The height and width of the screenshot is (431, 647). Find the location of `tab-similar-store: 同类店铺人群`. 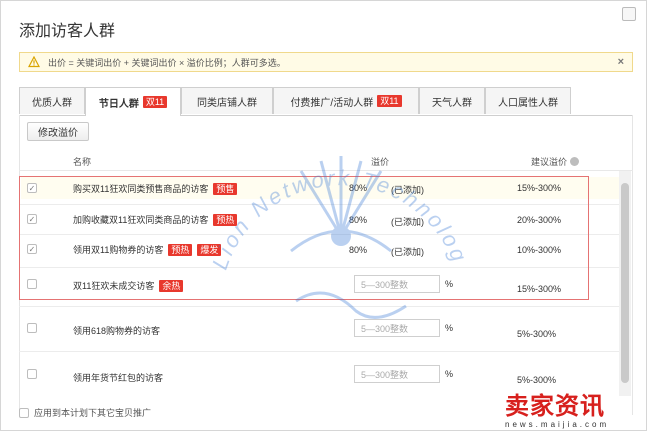

tab-similar-store: 同类店铺人群 is located at coordinates (227, 100).